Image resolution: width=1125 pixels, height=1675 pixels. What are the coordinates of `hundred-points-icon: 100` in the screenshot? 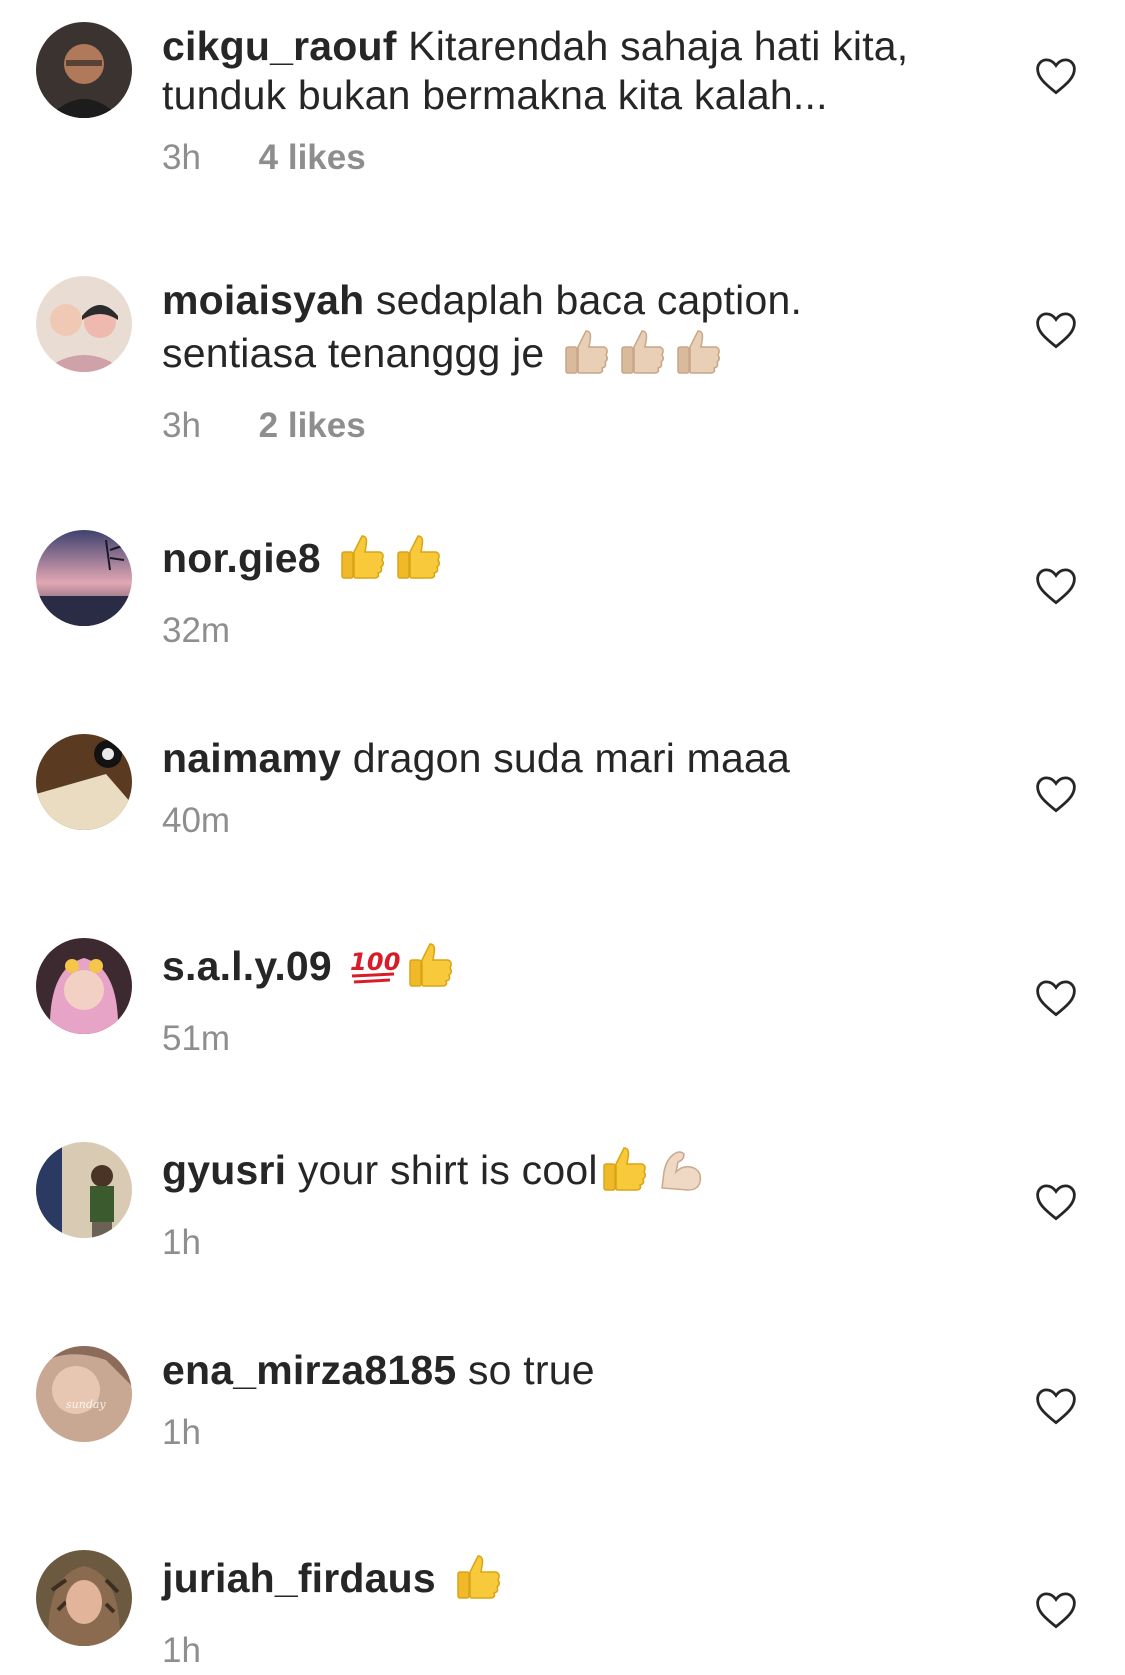 It's located at (375, 966).